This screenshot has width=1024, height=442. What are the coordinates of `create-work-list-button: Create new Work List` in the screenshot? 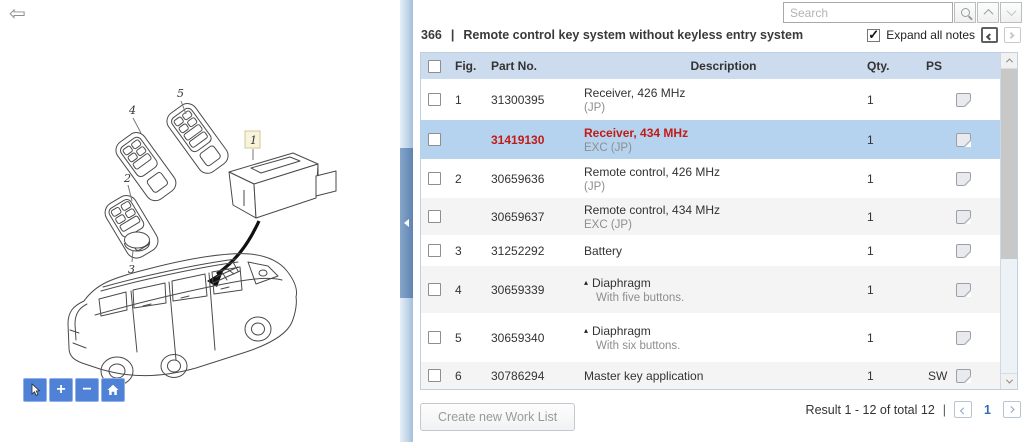 It's located at (498, 417).